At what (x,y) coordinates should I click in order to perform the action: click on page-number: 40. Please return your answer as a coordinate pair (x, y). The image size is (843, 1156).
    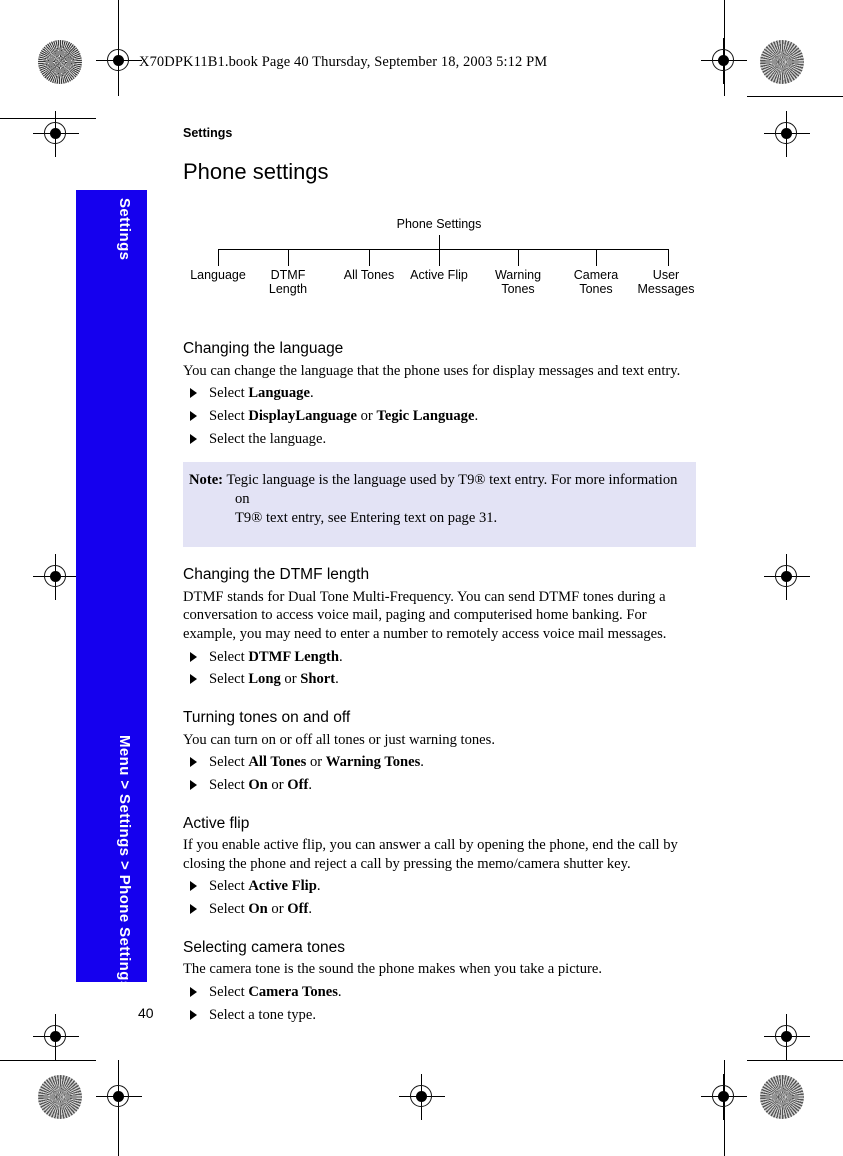
    Looking at the image, I should click on (146, 1013).